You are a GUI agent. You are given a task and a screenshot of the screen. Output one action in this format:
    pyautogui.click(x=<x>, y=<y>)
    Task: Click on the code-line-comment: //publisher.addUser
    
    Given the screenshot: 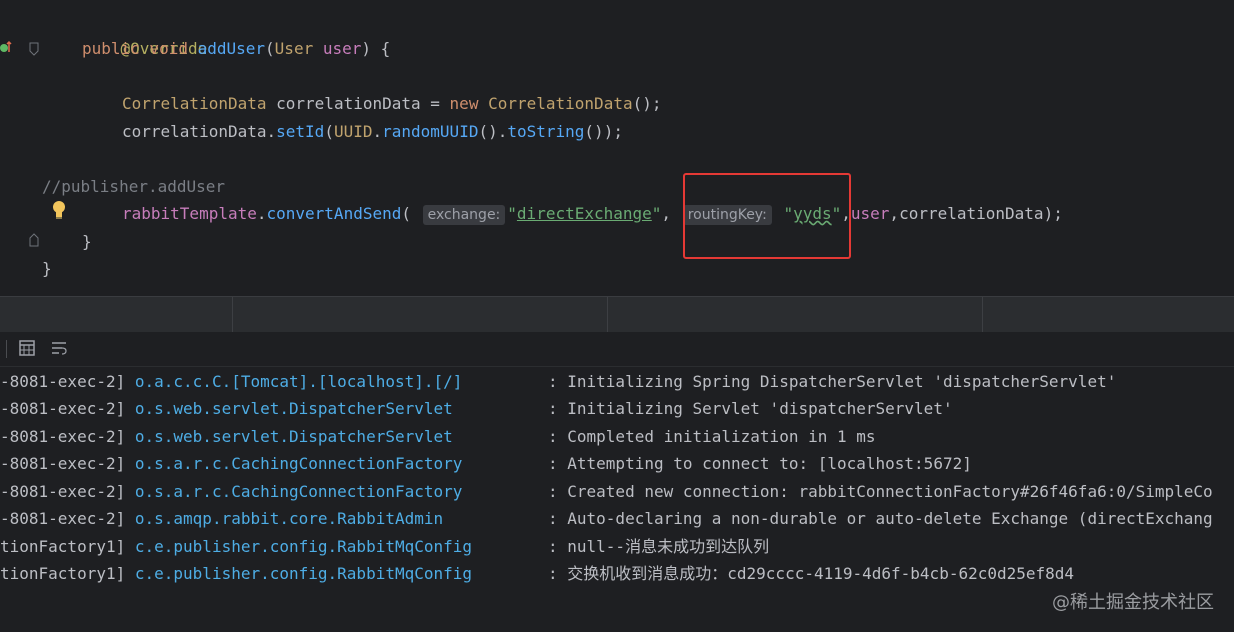 What is the action you would take?
    pyautogui.click(x=133, y=186)
    